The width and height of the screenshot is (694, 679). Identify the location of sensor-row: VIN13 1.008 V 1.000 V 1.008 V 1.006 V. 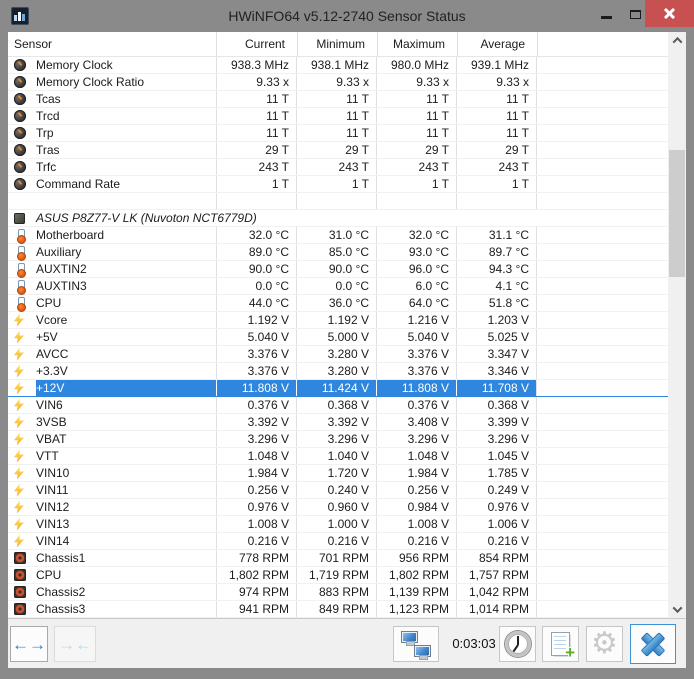
(338, 524).